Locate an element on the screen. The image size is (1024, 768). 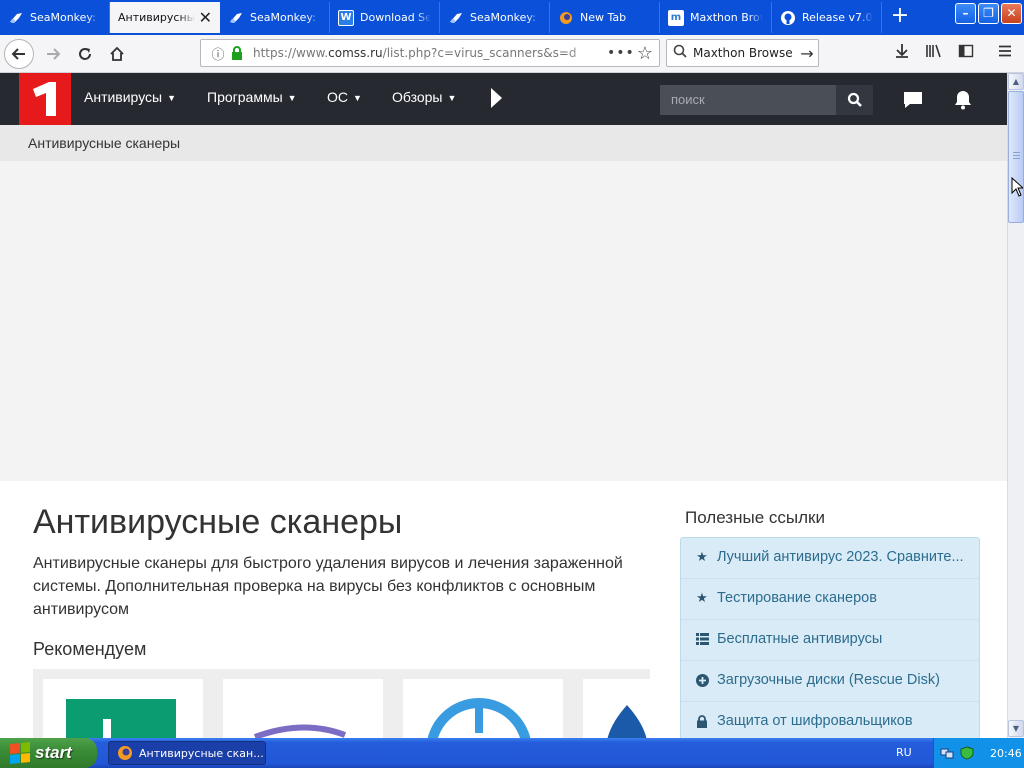
reload-button is located at coordinates (85, 54).